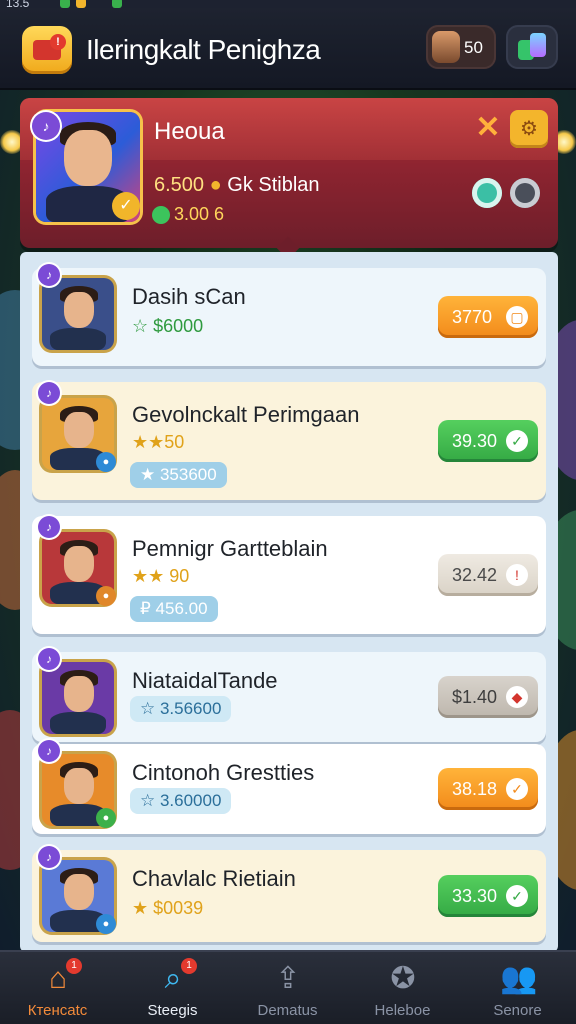 The height and width of the screenshot is (1024, 576). I want to click on top-bar: ! Ileringkalt Penighza 50, so click(288, 49).